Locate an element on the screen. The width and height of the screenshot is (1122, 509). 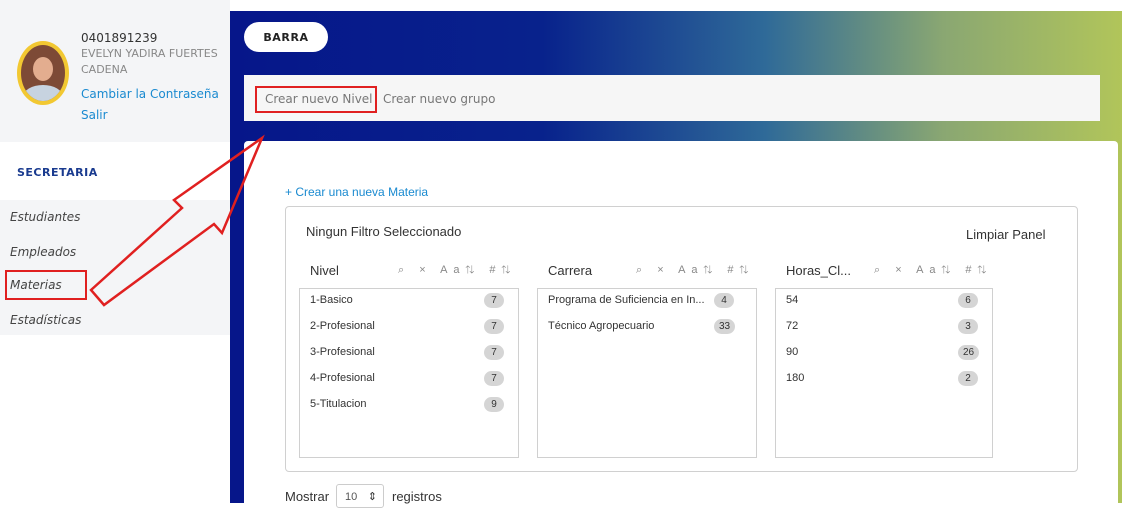
list-item: Técnico Agropecuario is located at coordinates (601, 326).